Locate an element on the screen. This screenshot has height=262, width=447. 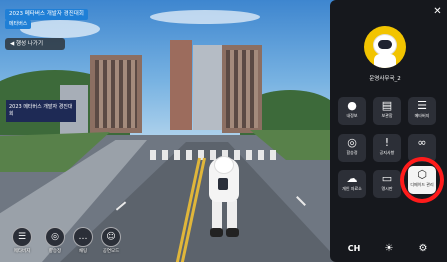
profile-name: 운영사무국_2 is located at coordinates (385, 79).